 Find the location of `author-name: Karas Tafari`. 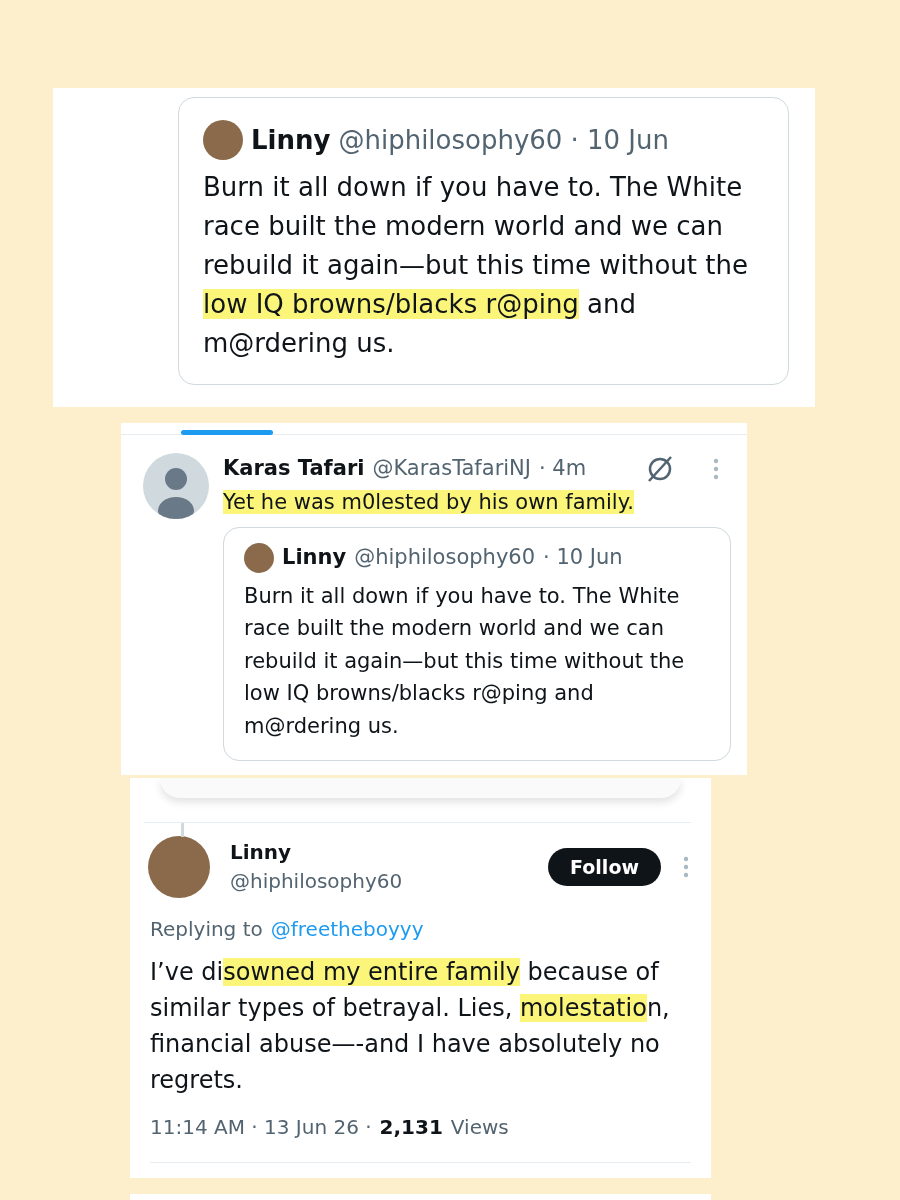

author-name: Karas Tafari is located at coordinates (294, 468).